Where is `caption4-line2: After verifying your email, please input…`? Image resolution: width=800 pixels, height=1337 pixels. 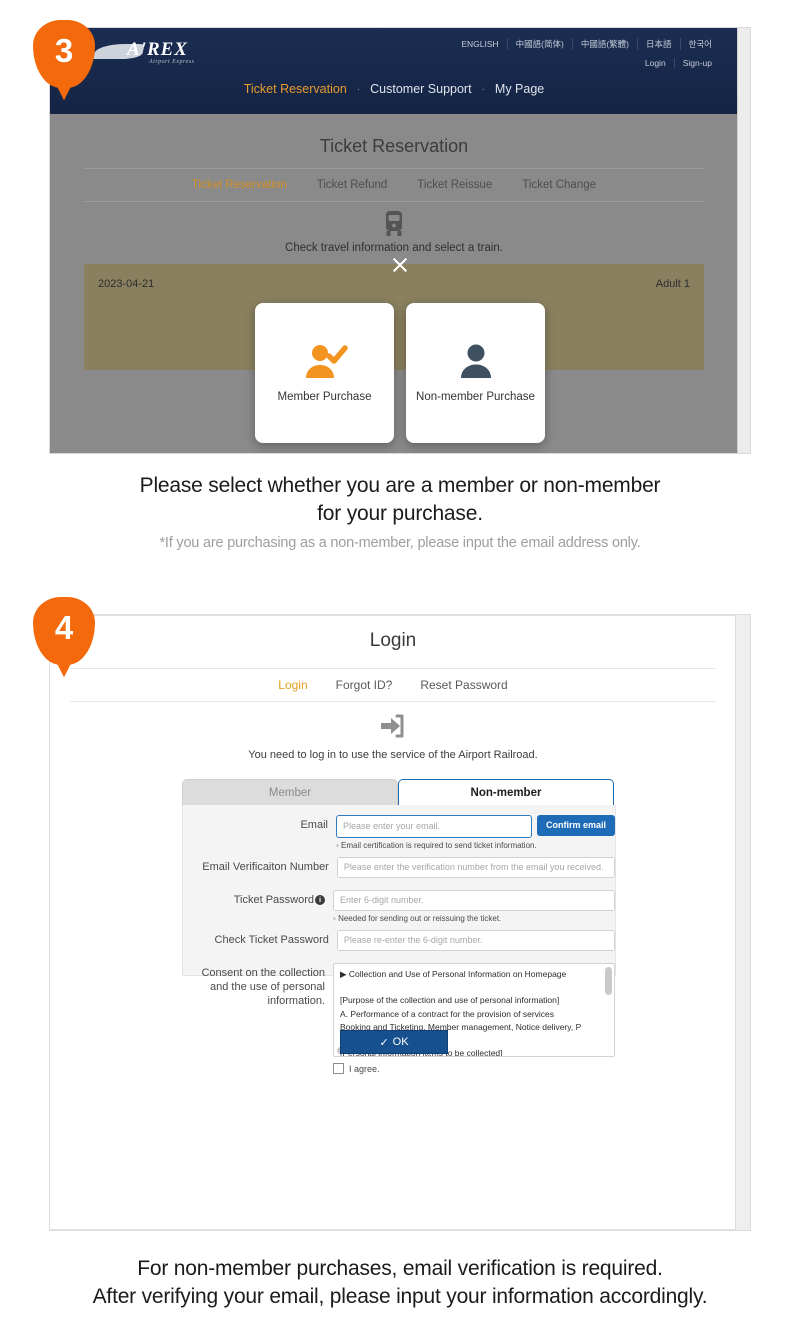
caption4-line2: After verifying your email, please input… is located at coordinates (400, 1297).